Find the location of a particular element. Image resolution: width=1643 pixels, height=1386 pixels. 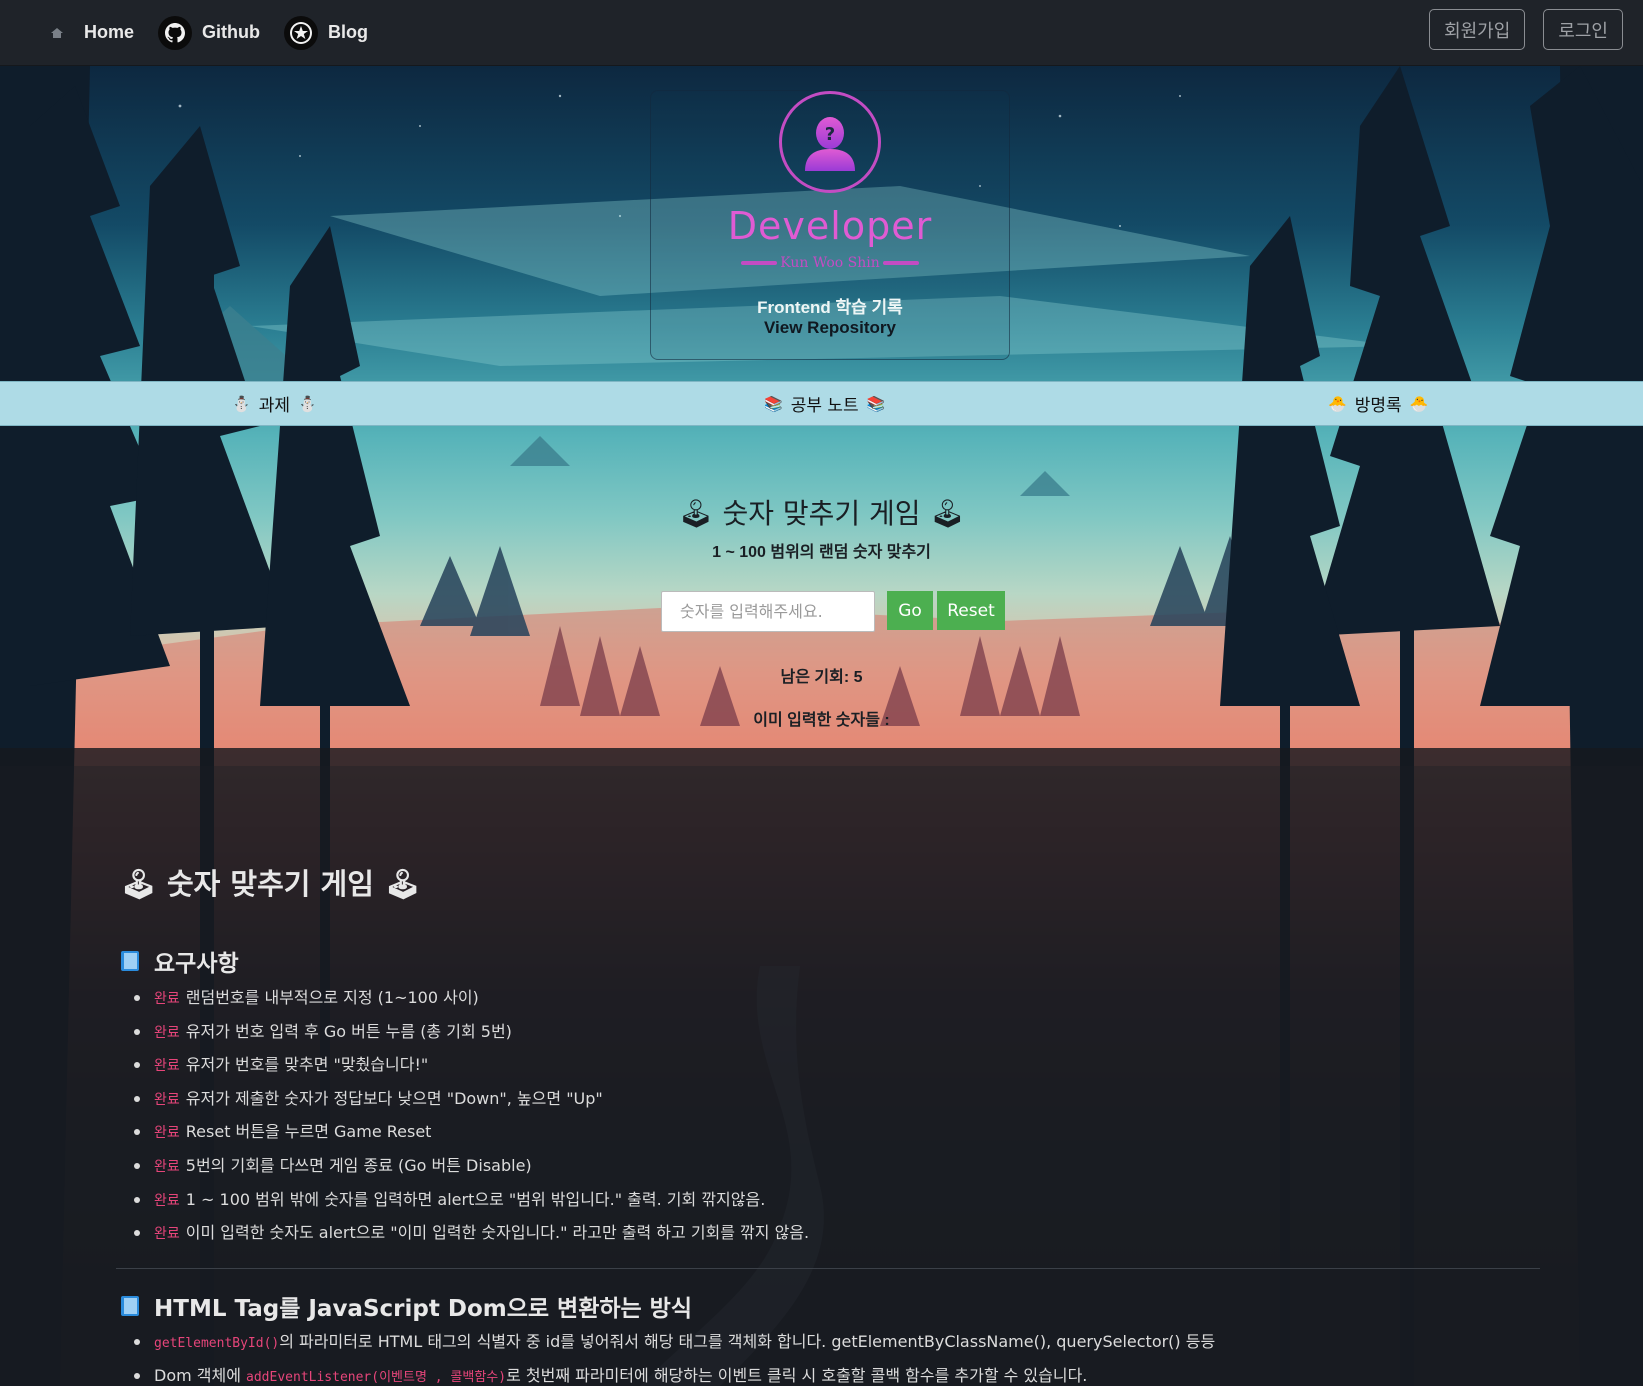

unknown-person-icon: ? is located at coordinates (830, 144).